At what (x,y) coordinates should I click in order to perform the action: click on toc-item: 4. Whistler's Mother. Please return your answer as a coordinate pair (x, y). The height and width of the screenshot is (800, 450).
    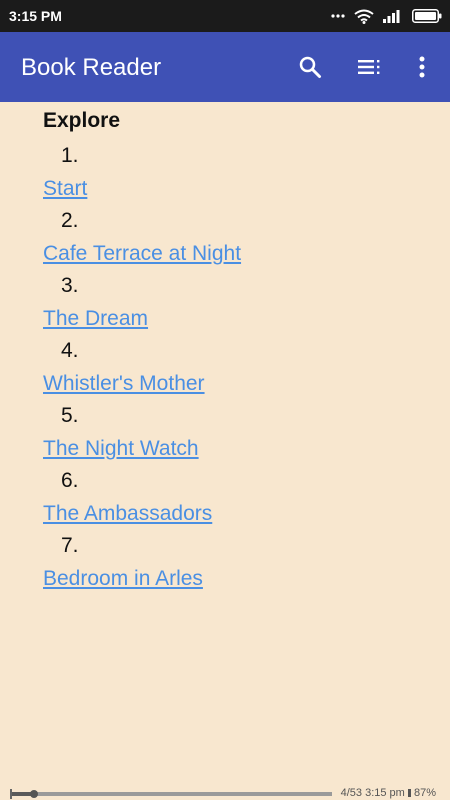
    Looking at the image, I should click on (233, 367).